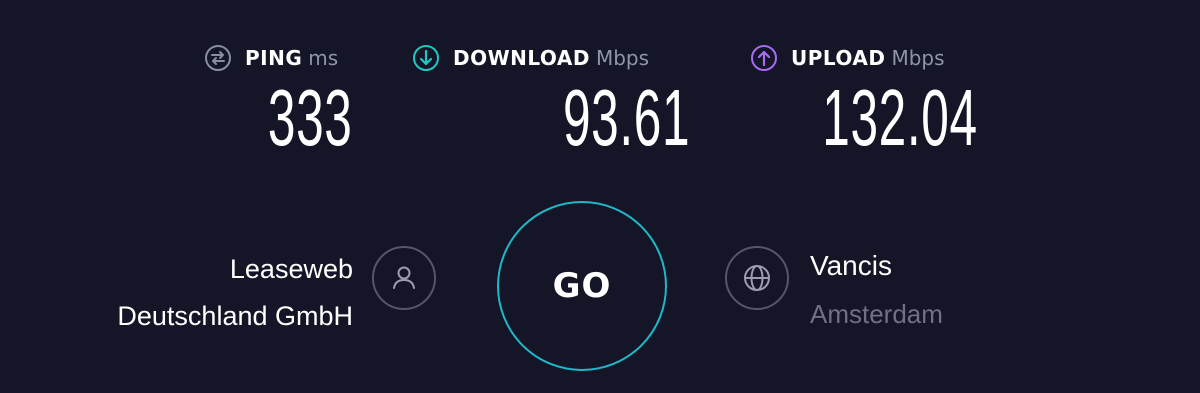 The width and height of the screenshot is (1200, 393). I want to click on server-name: Vancis, so click(851, 266).